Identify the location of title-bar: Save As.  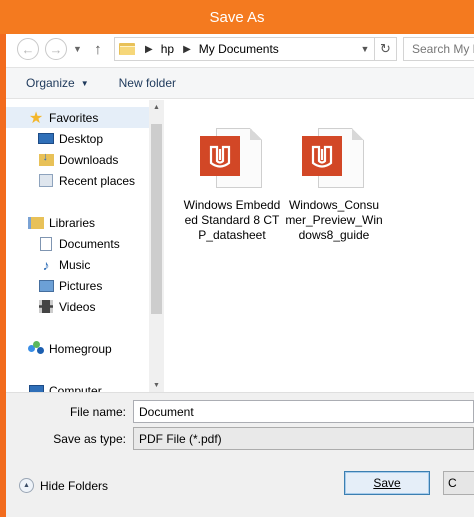
(237, 17).